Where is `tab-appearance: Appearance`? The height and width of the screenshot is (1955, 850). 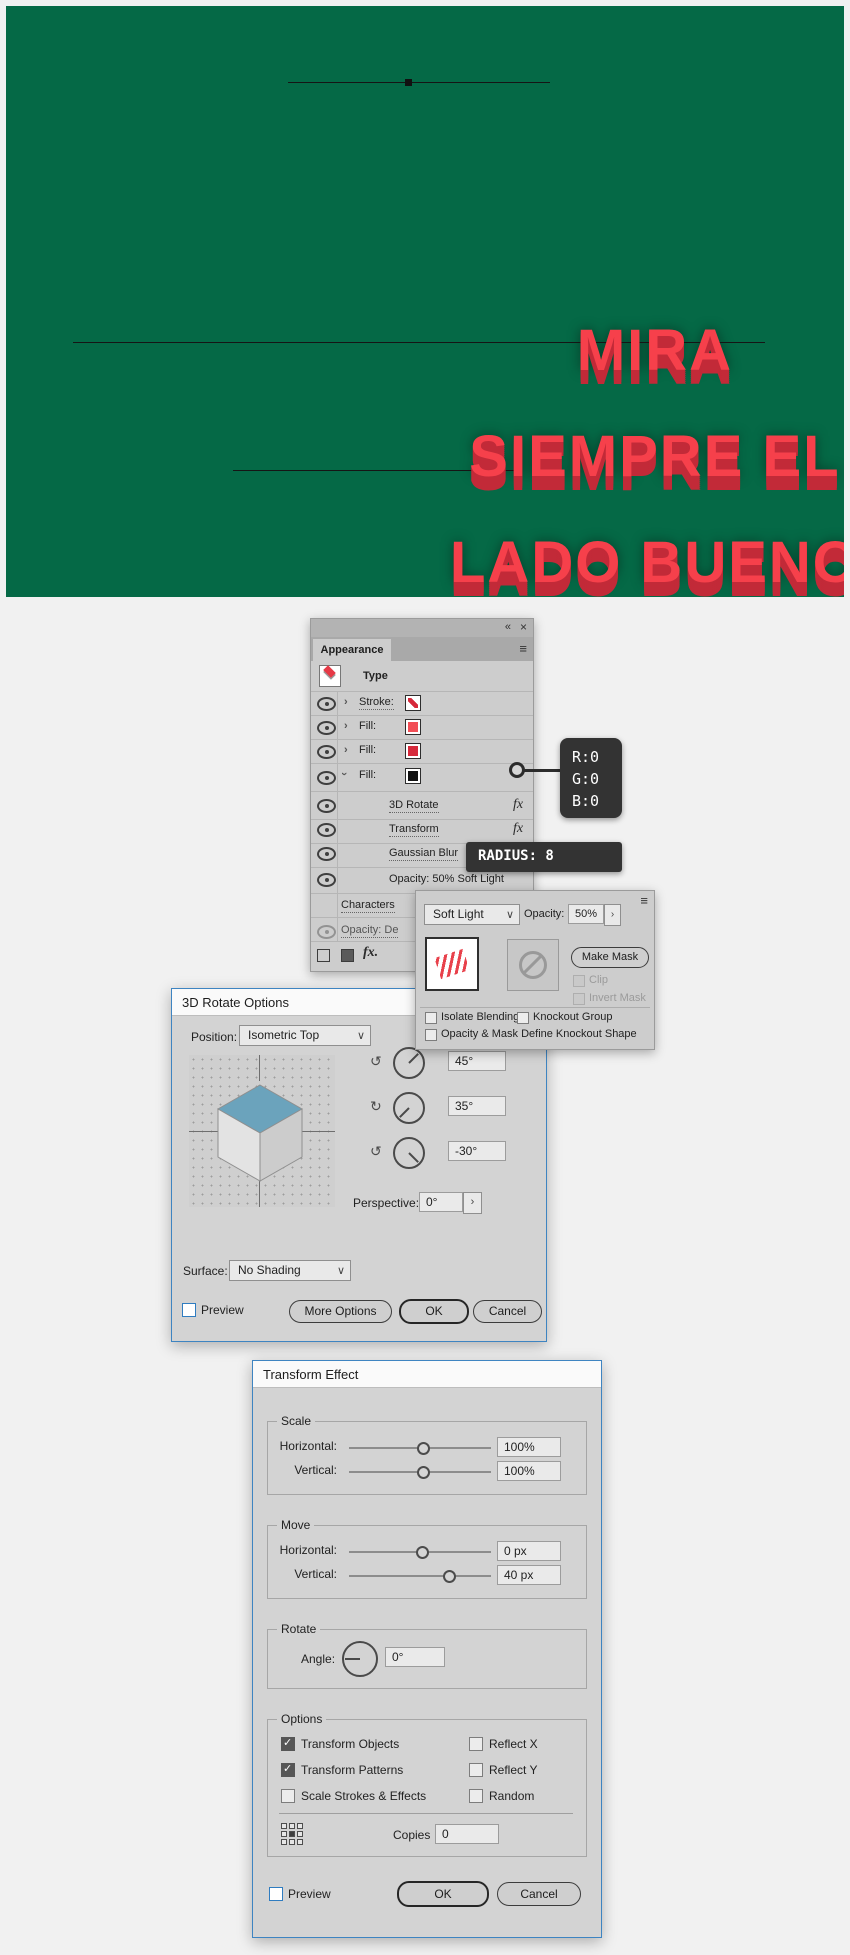 tab-appearance: Appearance is located at coordinates (352, 650).